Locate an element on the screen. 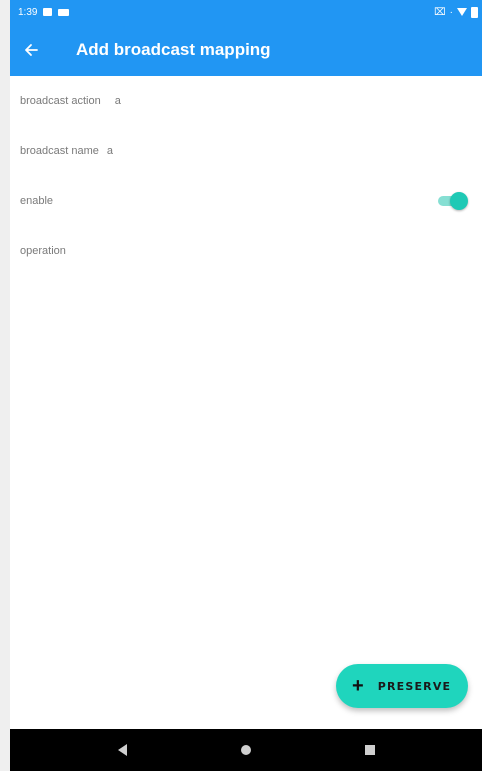 The width and height of the screenshot is (482, 771). back-triangle-icon is located at coordinates (122, 750).